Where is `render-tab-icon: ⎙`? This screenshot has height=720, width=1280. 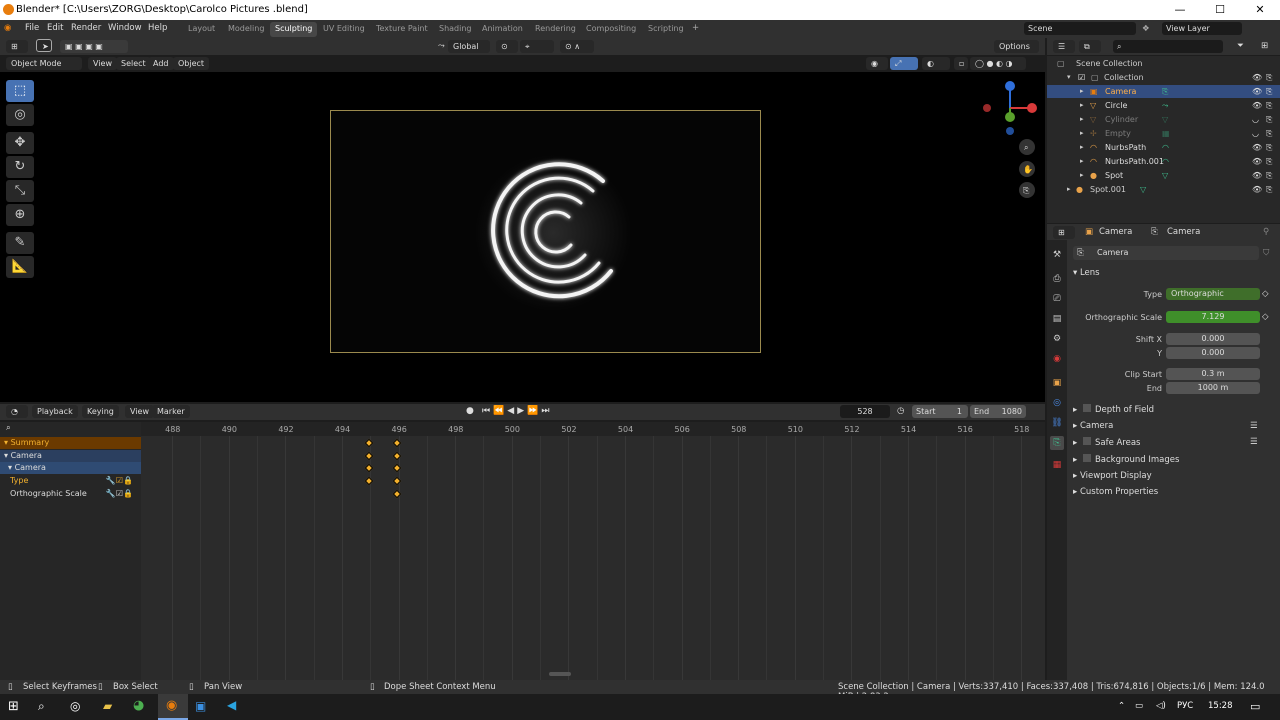 render-tab-icon: ⎙ is located at coordinates (1057, 279).